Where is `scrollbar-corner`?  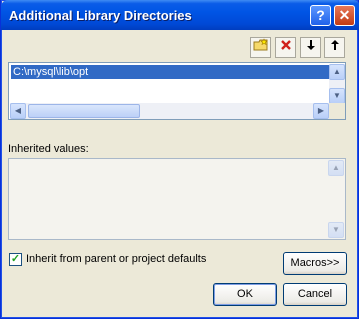 scrollbar-corner is located at coordinates (337, 111).